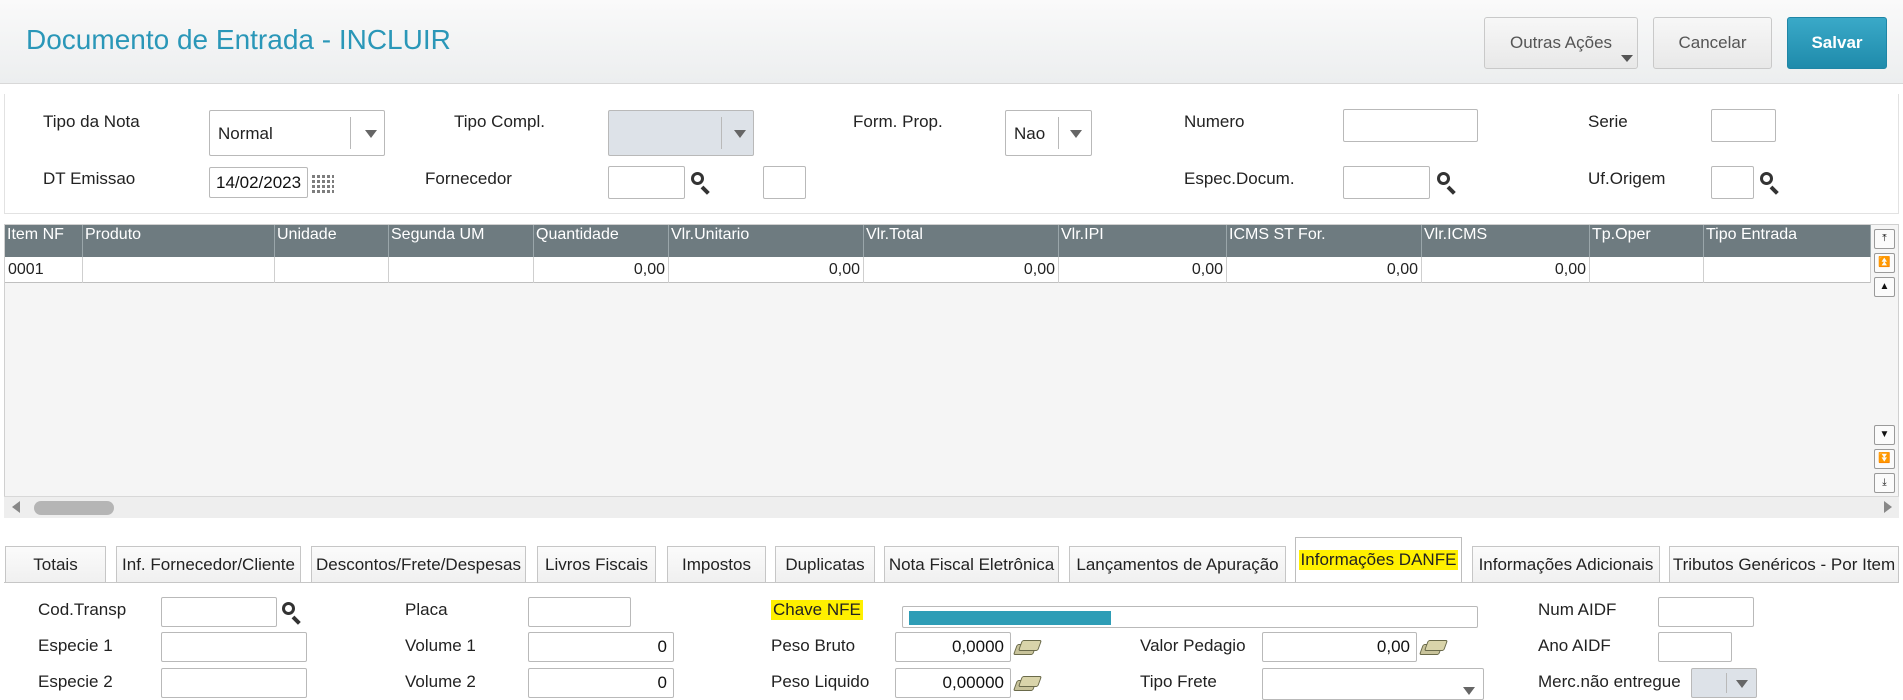 This screenshot has width=1903, height=700. I want to click on vertical-scrollbar: ⤒ ⏫ ▲ ▼ ⏬ ⤓, so click(1884, 362).